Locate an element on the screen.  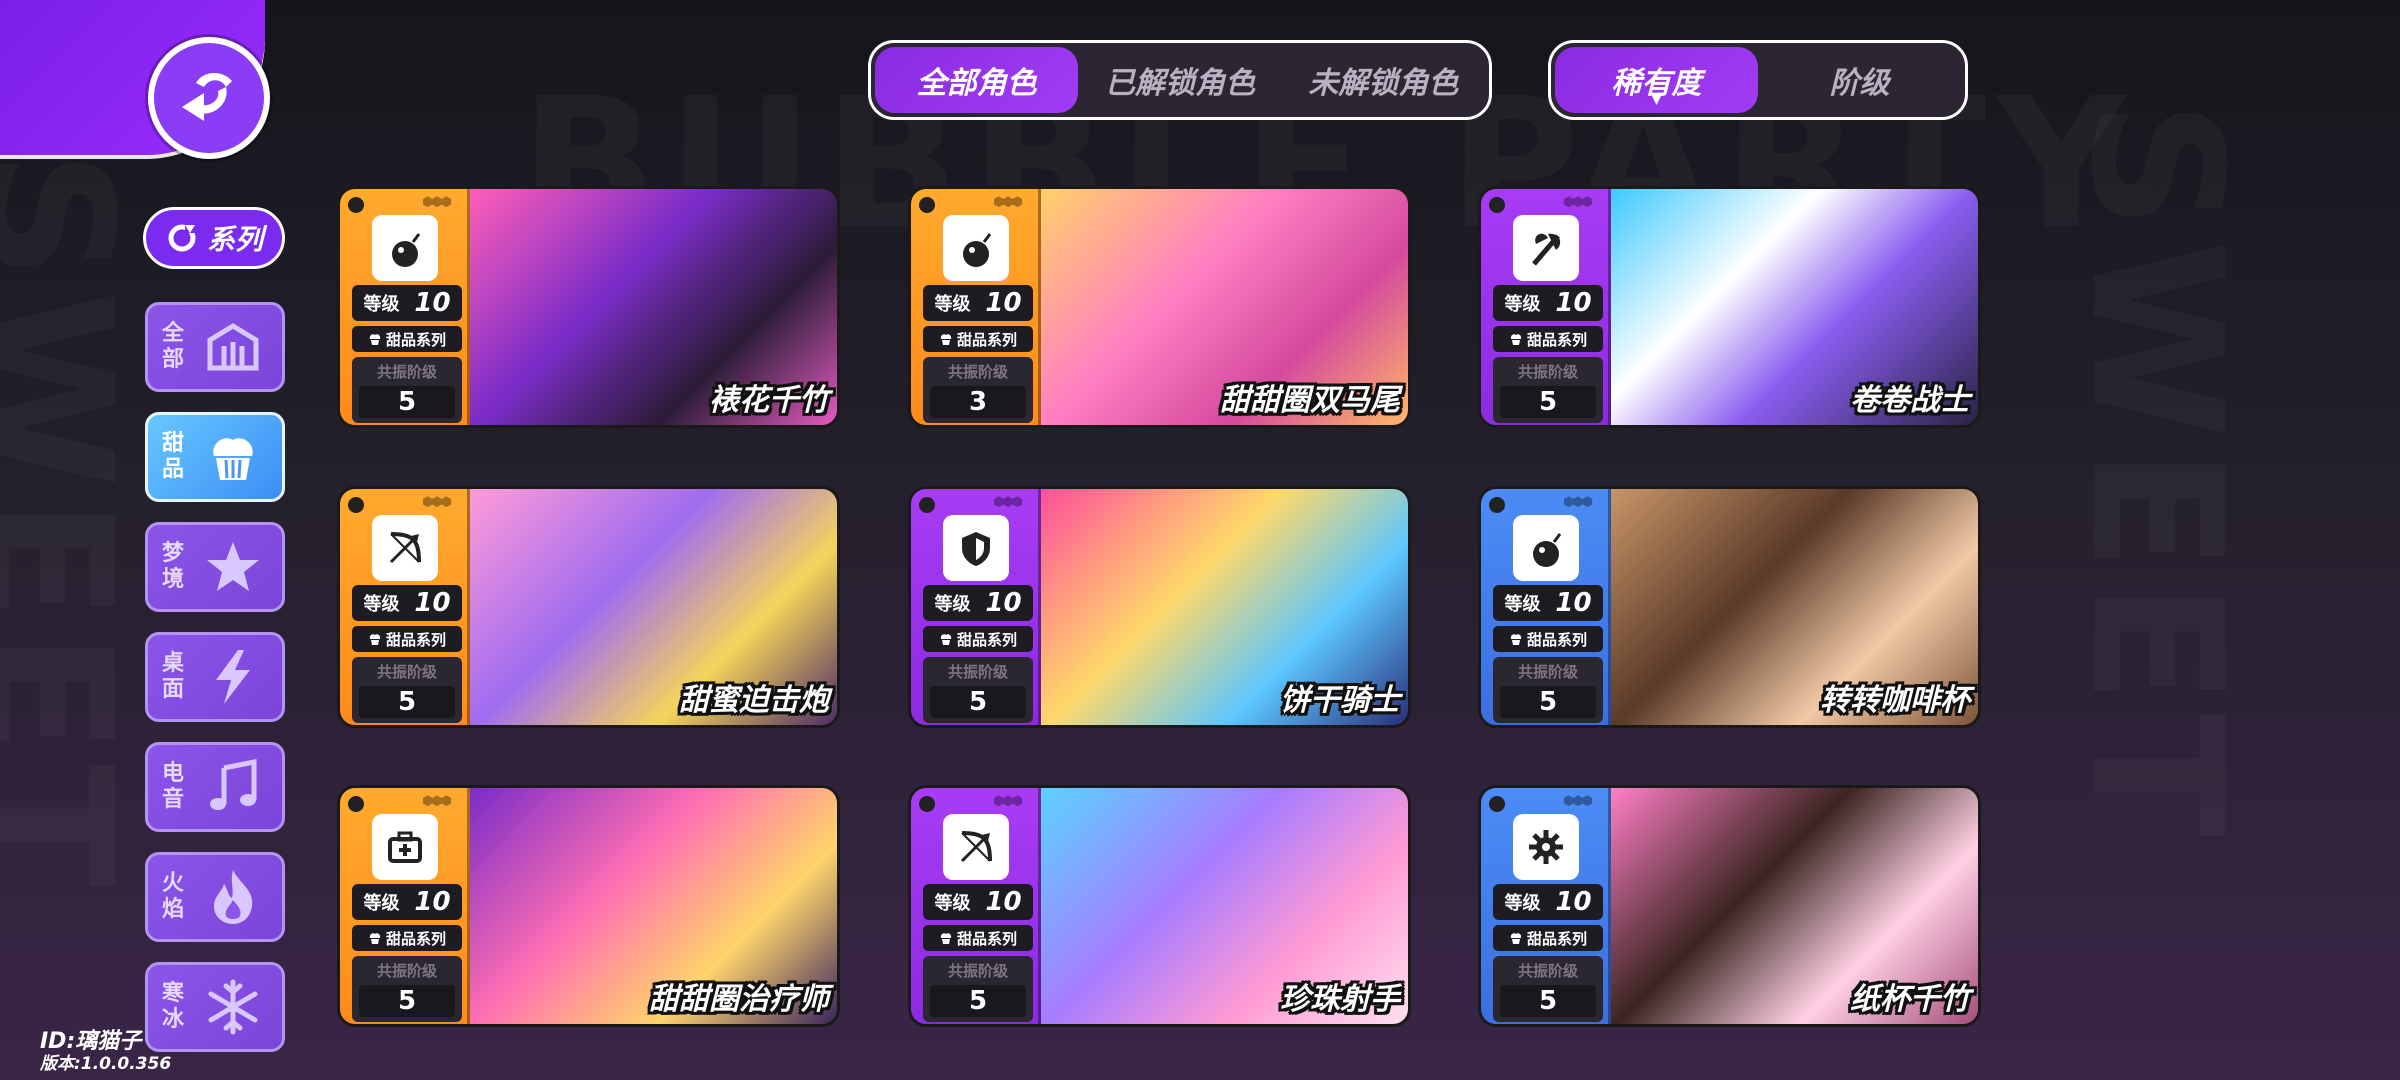
sidebar-item-dessert: 甜品 is located at coordinates (215, 457).